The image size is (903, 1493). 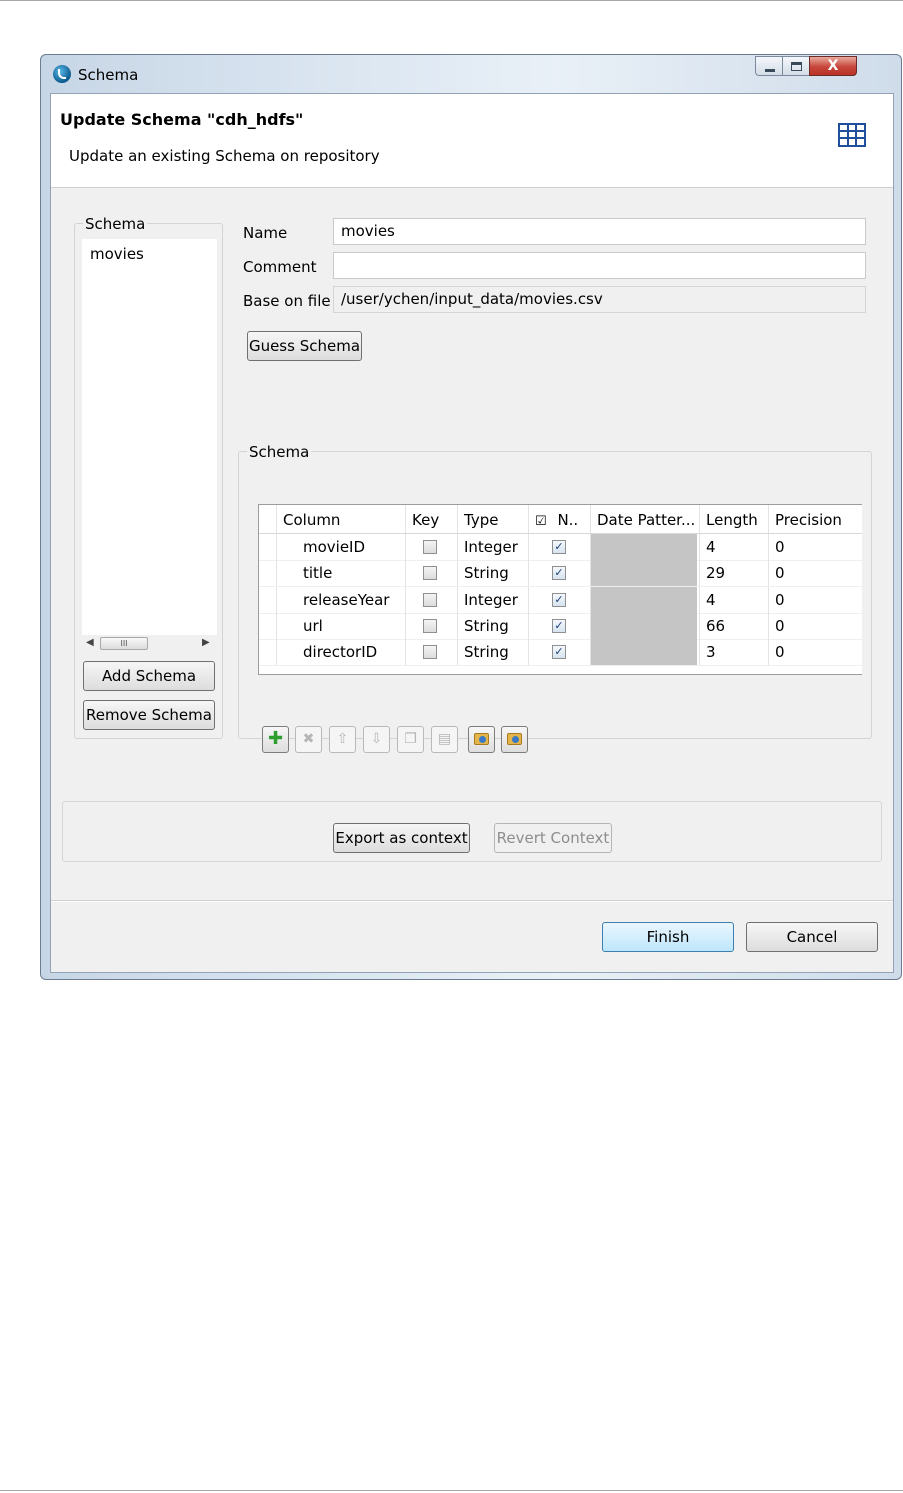 I want to click on comment-label: Comment, so click(x=280, y=267).